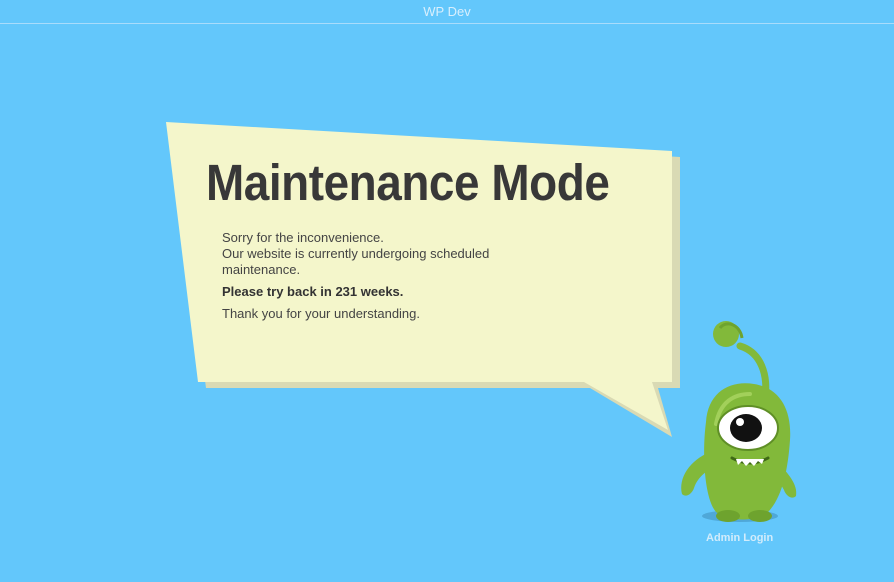 Image resolution: width=894 pixels, height=582 pixels. I want to click on admin-login-link: Admin Login, so click(739, 538).